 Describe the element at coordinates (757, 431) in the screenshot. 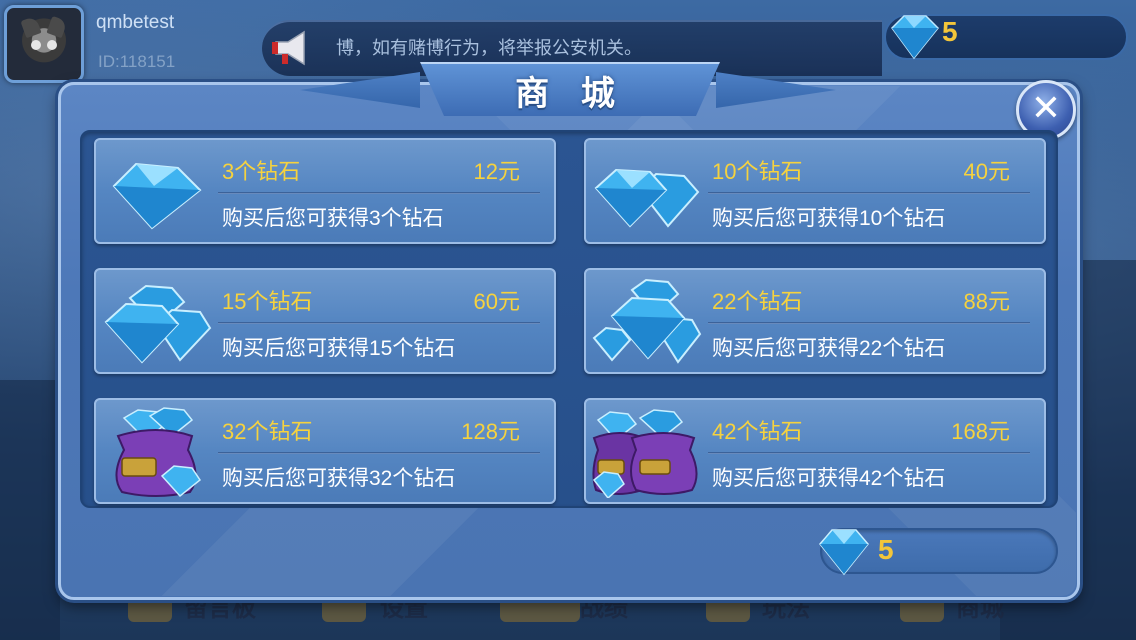

I see `item-name: 42个钻石` at that location.